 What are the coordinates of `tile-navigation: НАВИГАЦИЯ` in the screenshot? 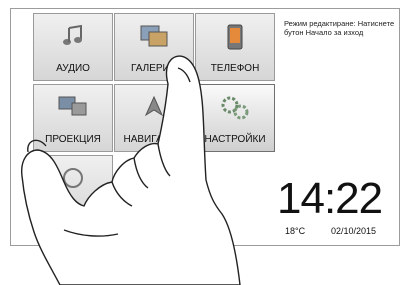 It's located at (154, 118).